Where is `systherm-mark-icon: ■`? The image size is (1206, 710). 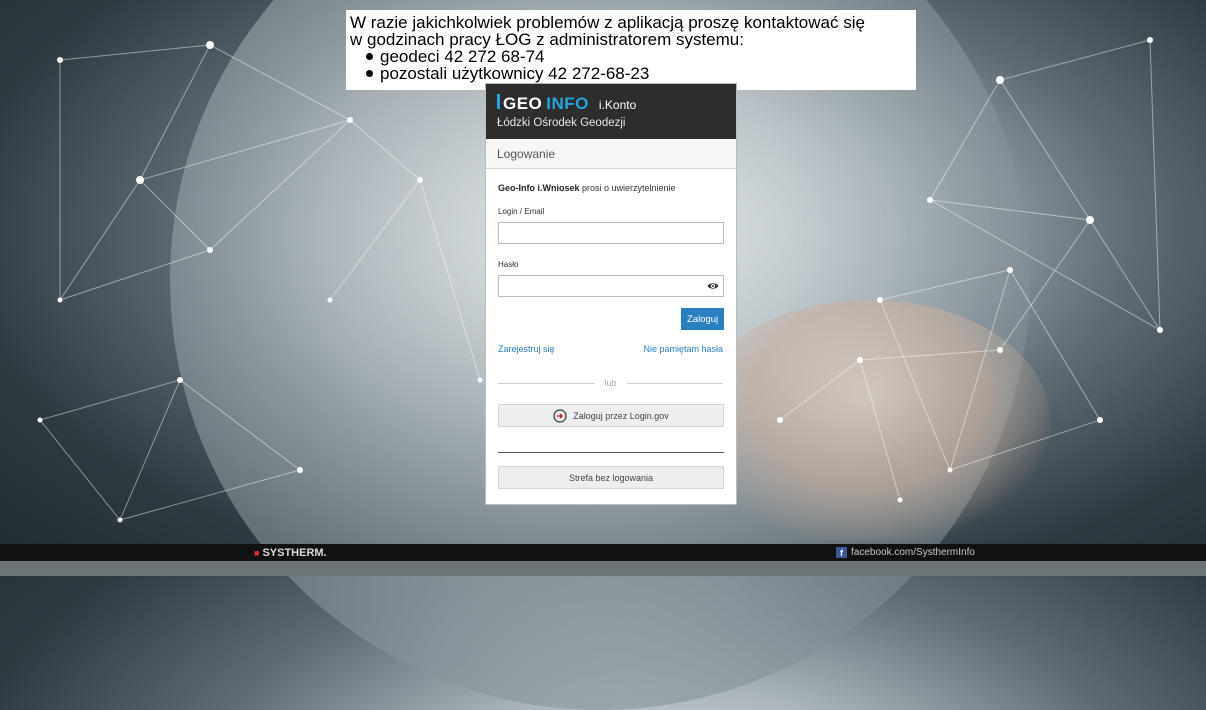 systherm-mark-icon: ■ is located at coordinates (257, 553).